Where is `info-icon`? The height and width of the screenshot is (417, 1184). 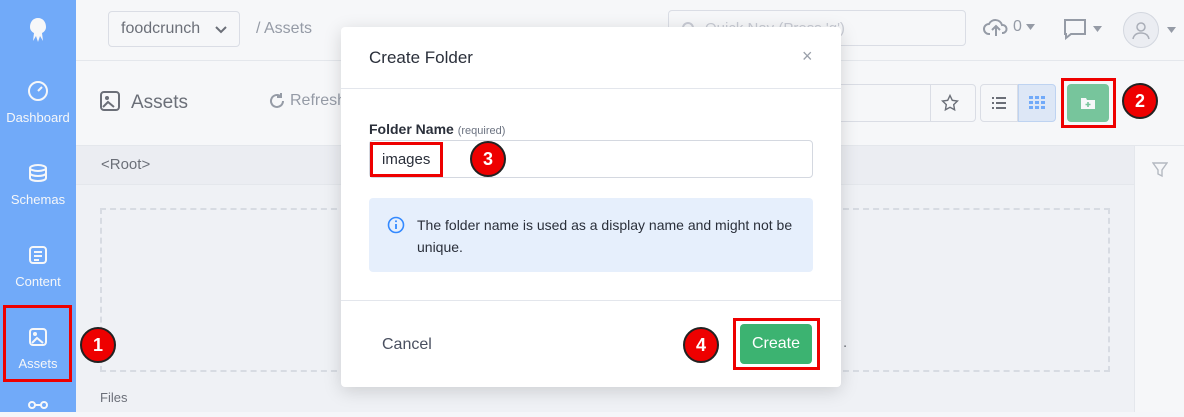
info-icon is located at coordinates (396, 227).